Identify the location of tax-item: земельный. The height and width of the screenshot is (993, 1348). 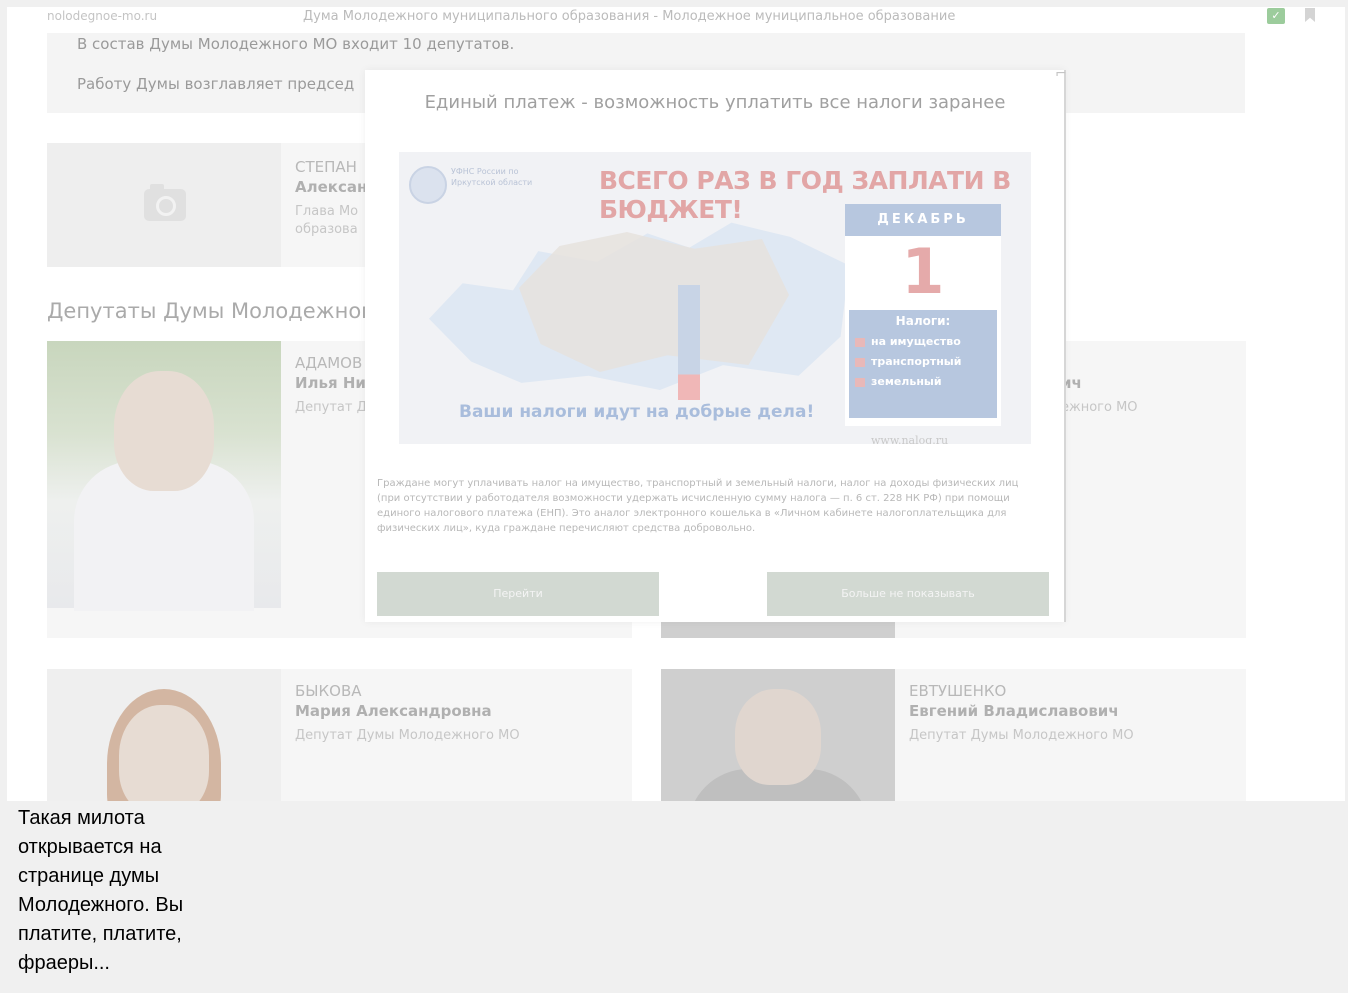
(926, 381).